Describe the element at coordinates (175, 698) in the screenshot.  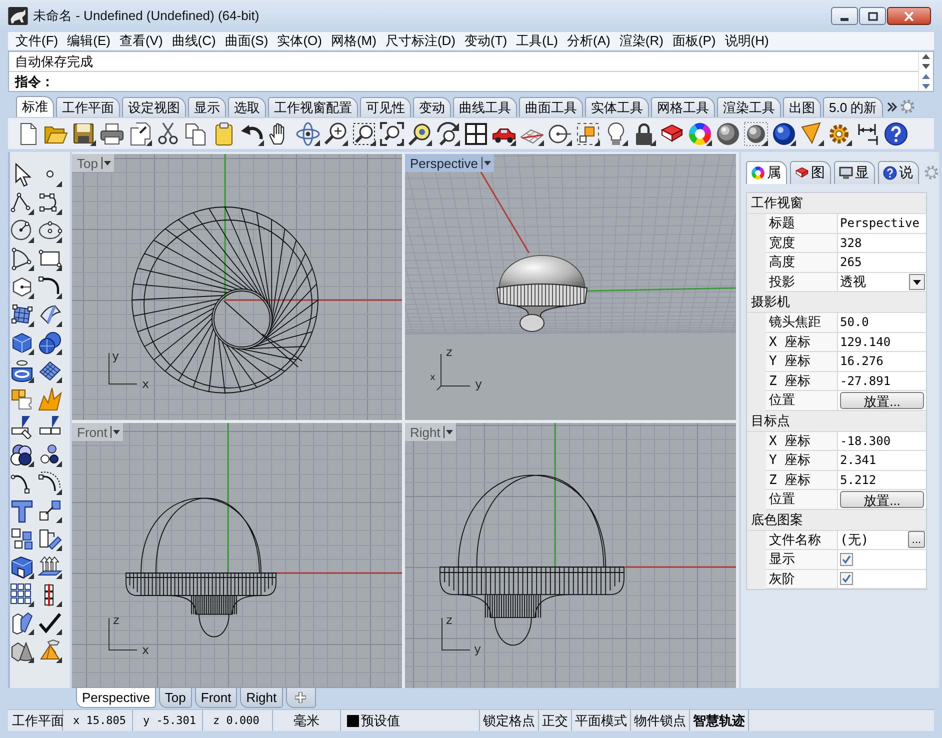
I see `viewport-tab: Top` at that location.